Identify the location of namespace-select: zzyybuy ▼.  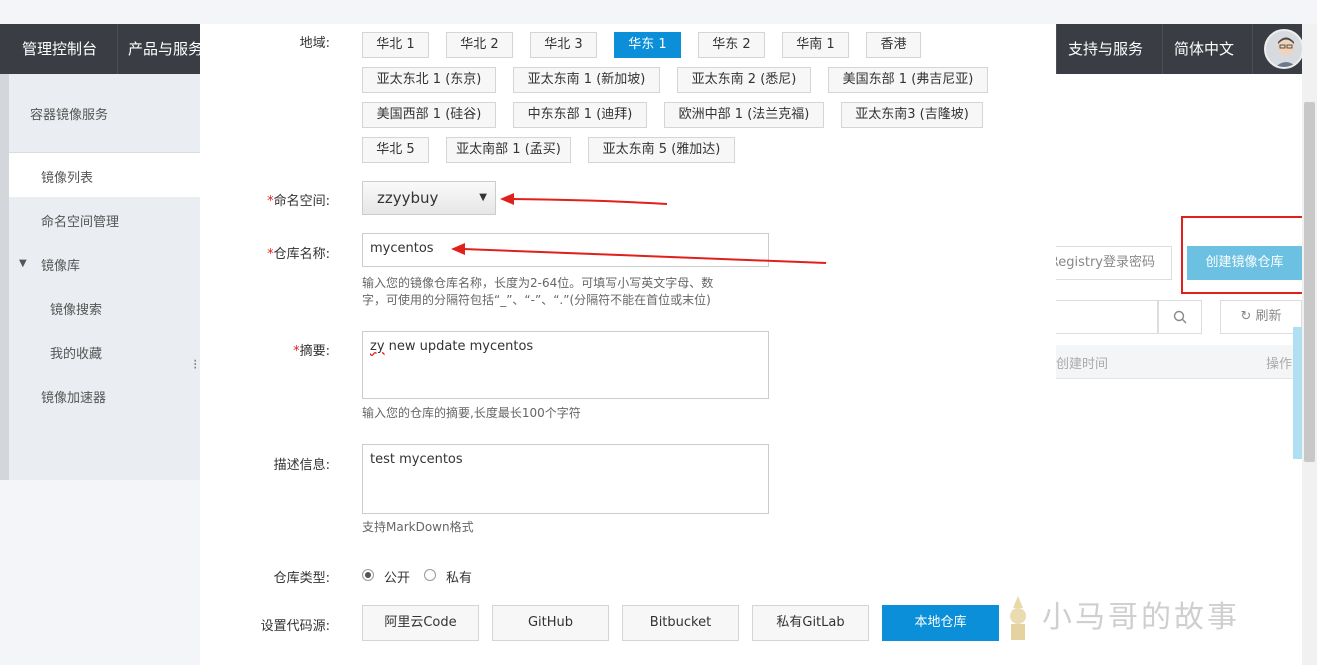
(429, 198).